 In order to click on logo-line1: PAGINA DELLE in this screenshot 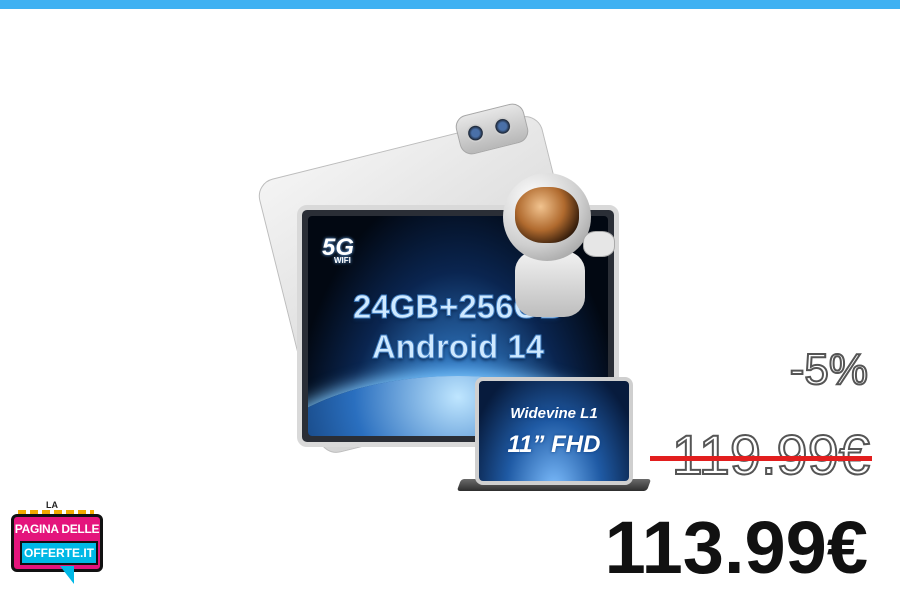, I will do `click(57, 529)`.